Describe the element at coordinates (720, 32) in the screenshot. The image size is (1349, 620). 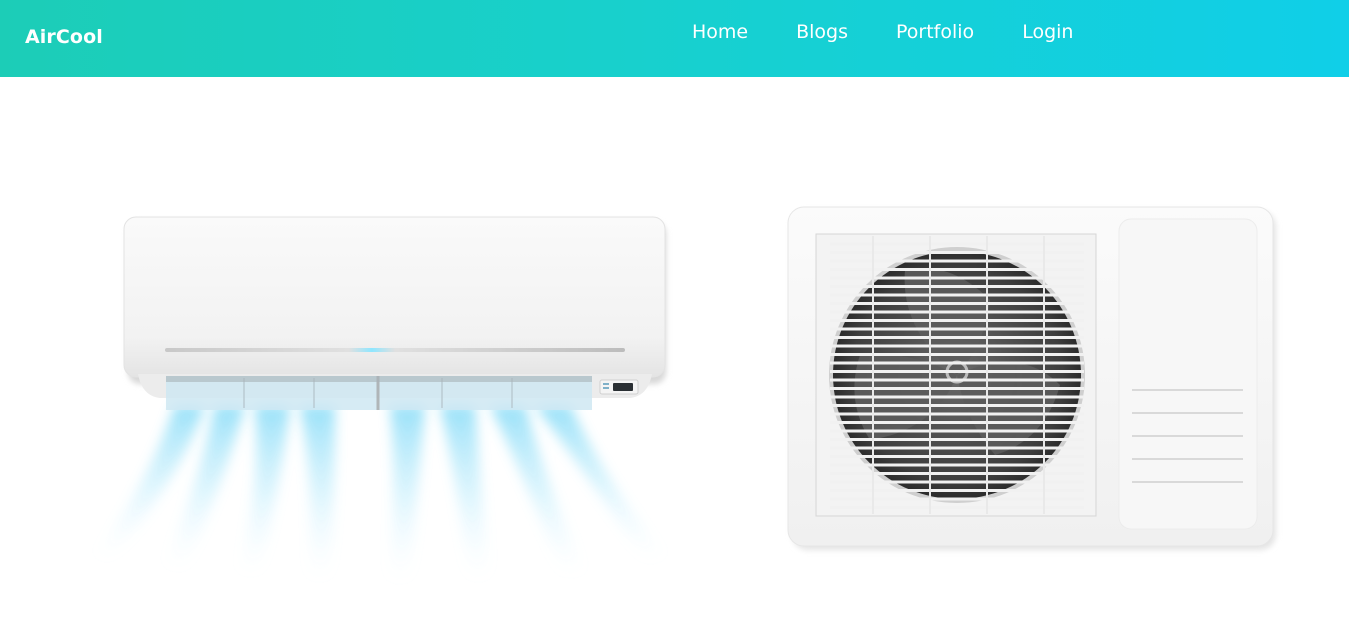
I see `nav-home-link: Home` at that location.